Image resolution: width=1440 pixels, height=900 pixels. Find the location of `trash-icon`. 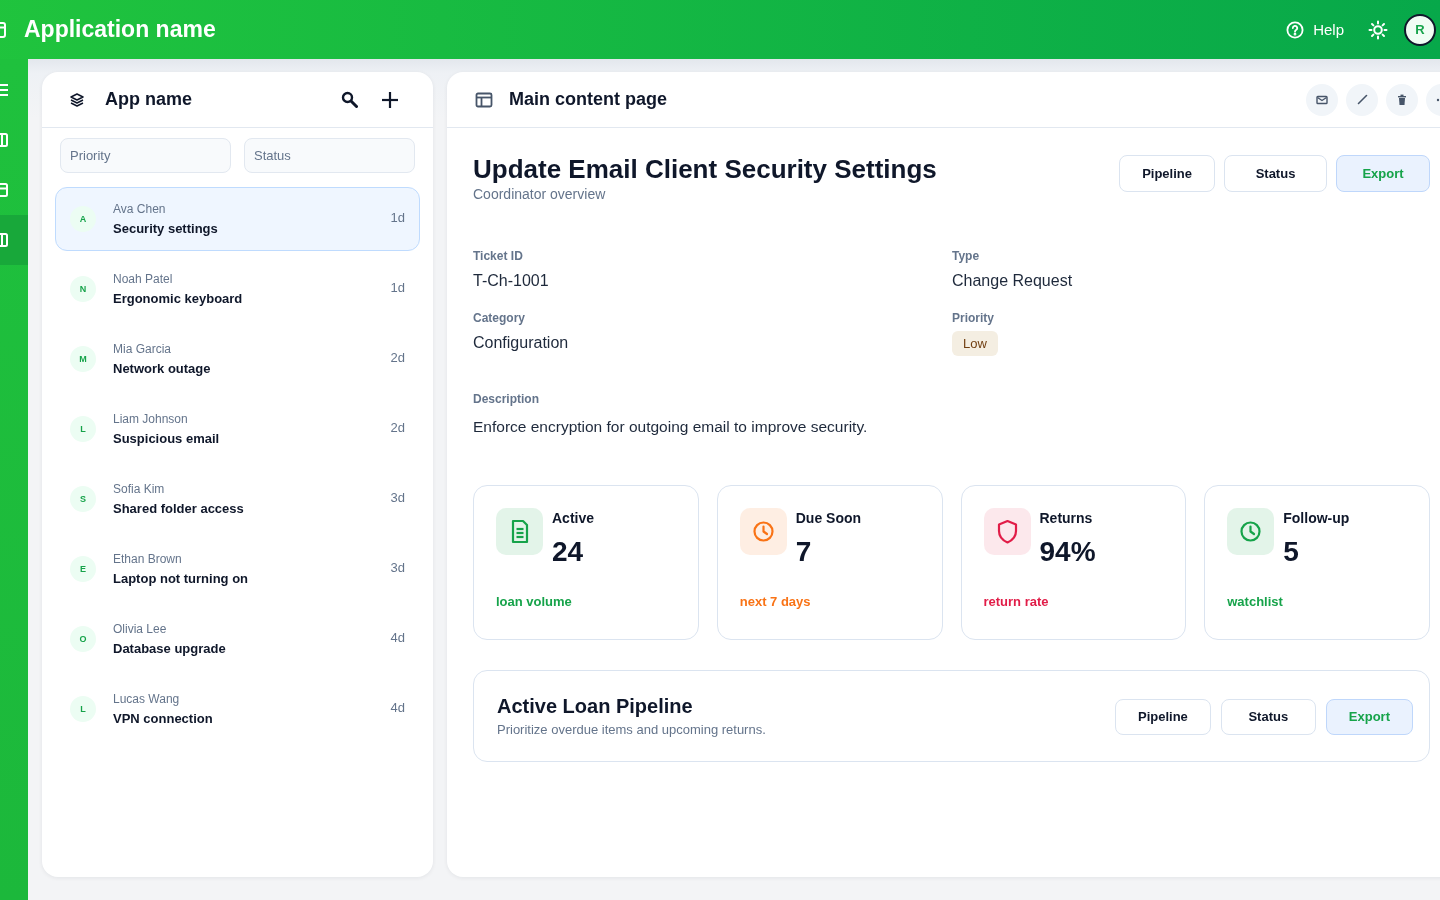

trash-icon is located at coordinates (1402, 99).